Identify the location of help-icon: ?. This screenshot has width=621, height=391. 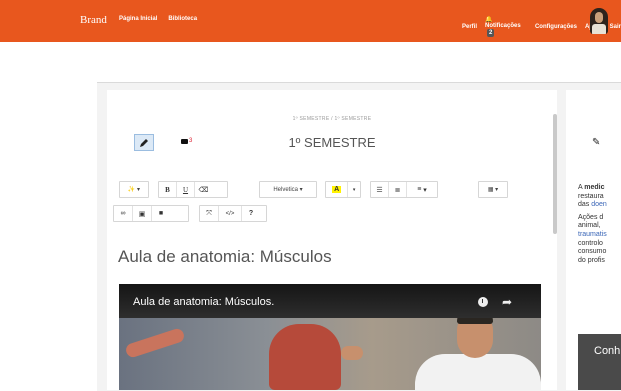
(251, 213).